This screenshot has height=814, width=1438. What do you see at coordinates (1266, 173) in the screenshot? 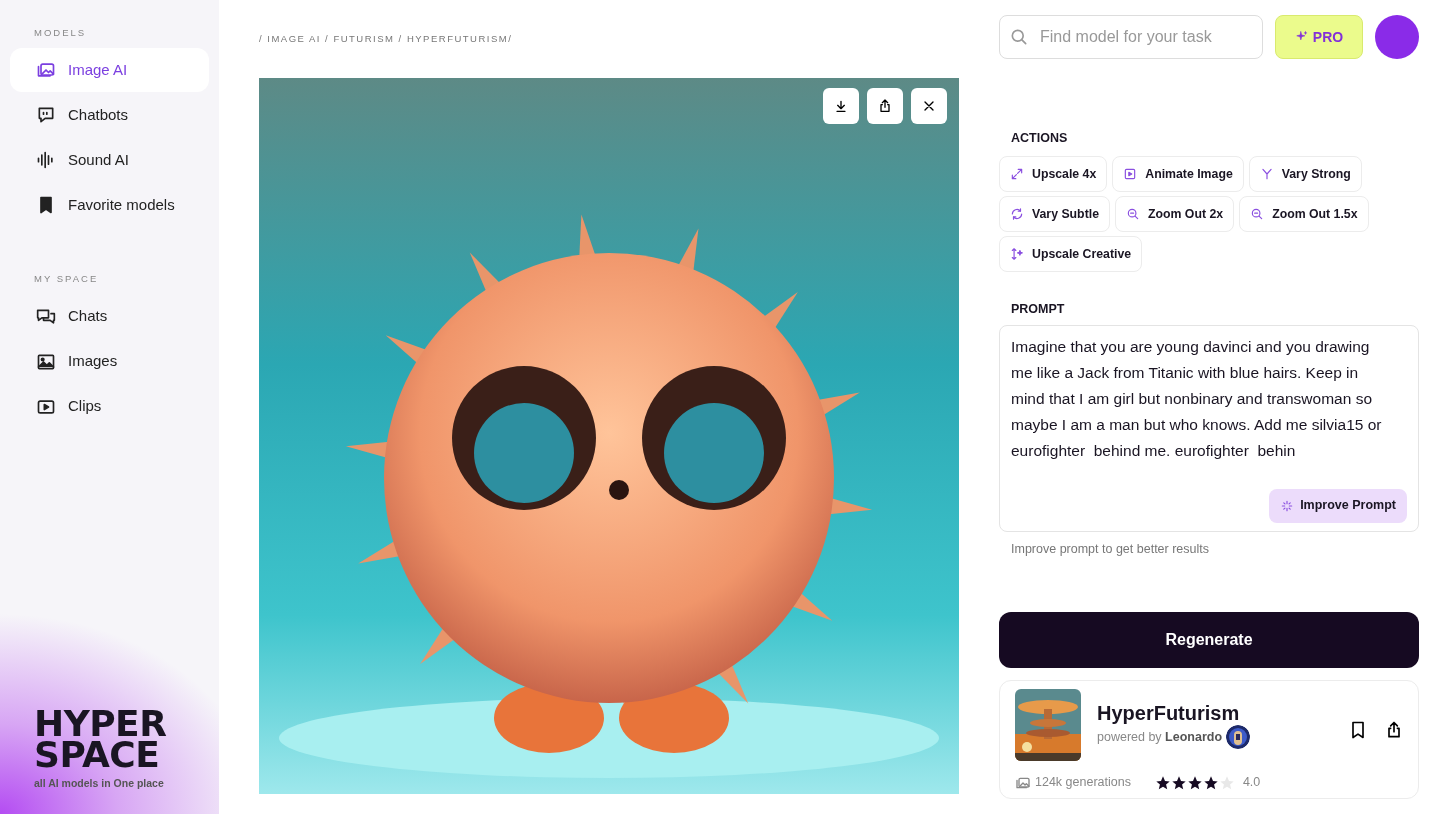
I see `fork-icon` at bounding box center [1266, 173].